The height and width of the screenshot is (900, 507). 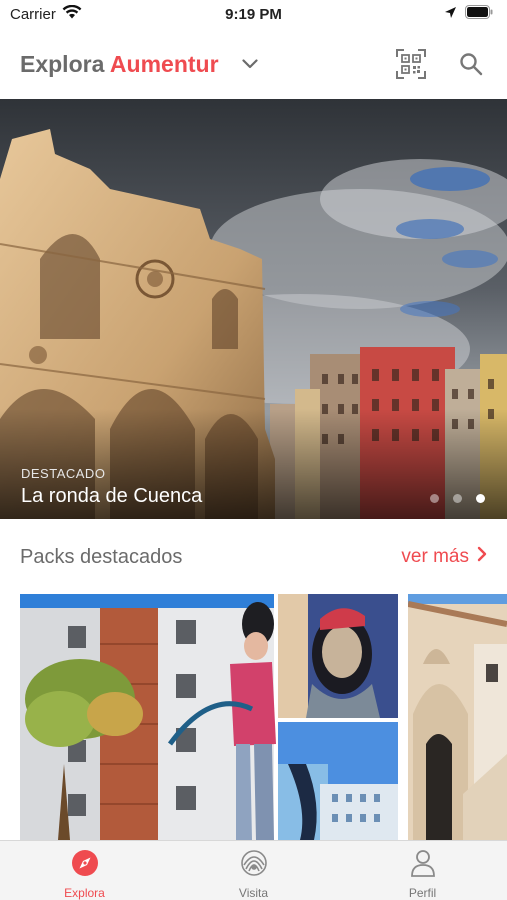 What do you see at coordinates (253, 893) in the screenshot?
I see `tab-label: Visita` at bounding box center [253, 893].